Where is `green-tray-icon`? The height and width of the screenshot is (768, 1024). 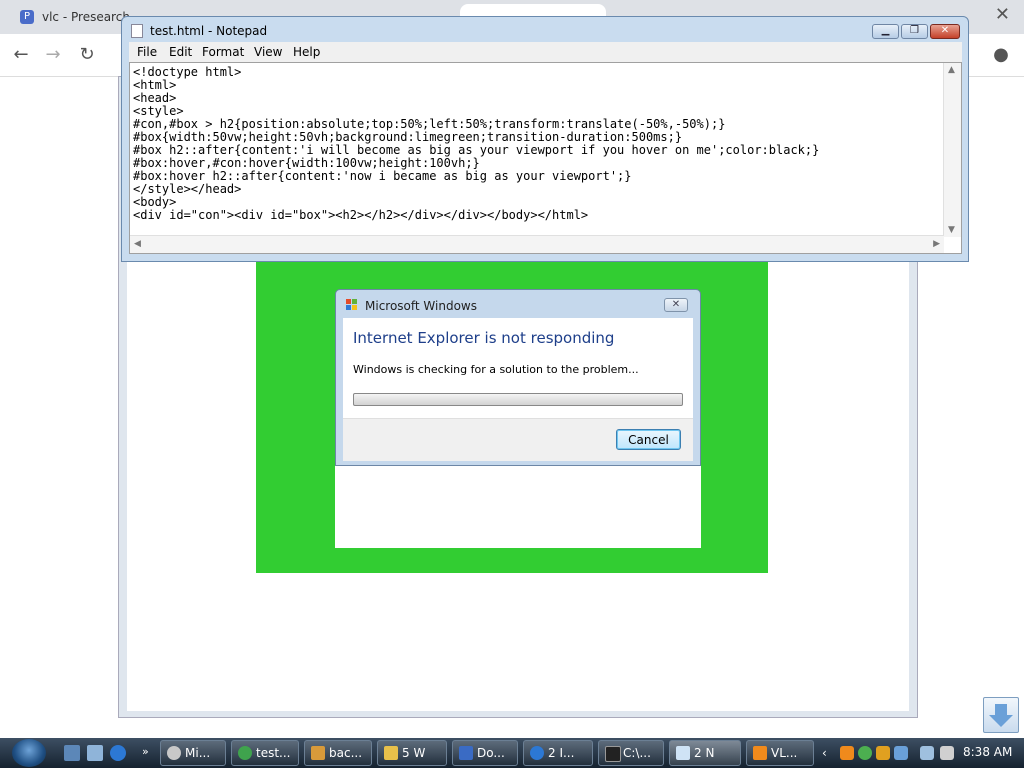
green-tray-icon is located at coordinates (865, 753).